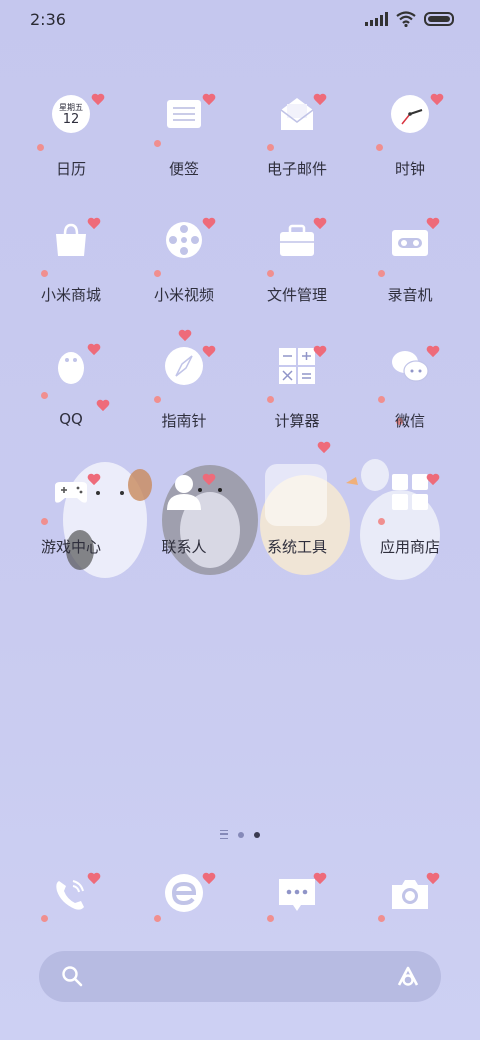  What do you see at coordinates (184, 421) in the screenshot?
I see `app-label: 指南针` at bounding box center [184, 421].